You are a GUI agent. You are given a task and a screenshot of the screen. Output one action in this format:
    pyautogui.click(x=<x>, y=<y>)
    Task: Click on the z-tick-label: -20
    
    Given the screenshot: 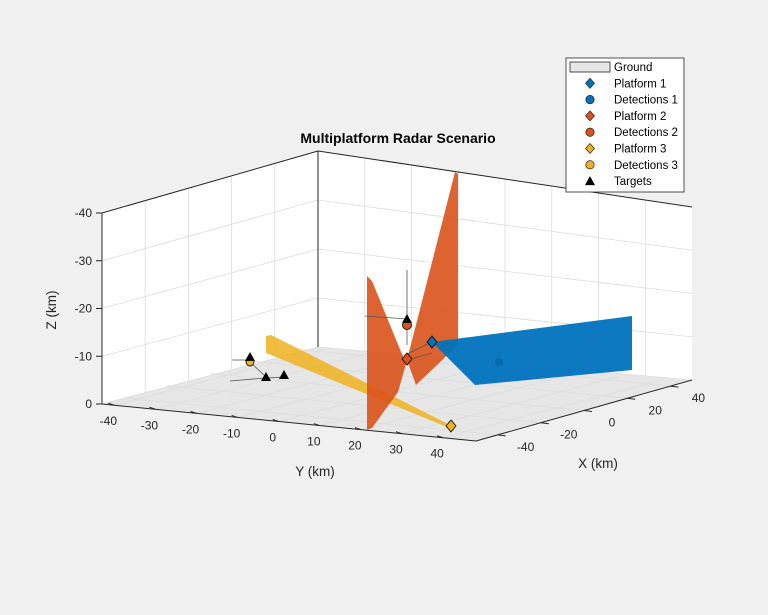 What is the action you would take?
    pyautogui.click(x=84, y=309)
    